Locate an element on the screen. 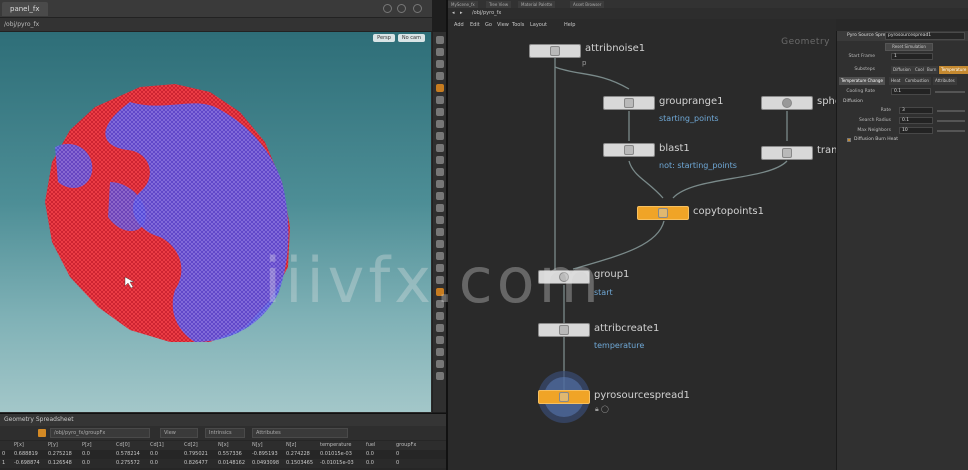 The width and height of the screenshot is (968, 470). viewport-path: /obj/pyro_fx is located at coordinates (216, 25).